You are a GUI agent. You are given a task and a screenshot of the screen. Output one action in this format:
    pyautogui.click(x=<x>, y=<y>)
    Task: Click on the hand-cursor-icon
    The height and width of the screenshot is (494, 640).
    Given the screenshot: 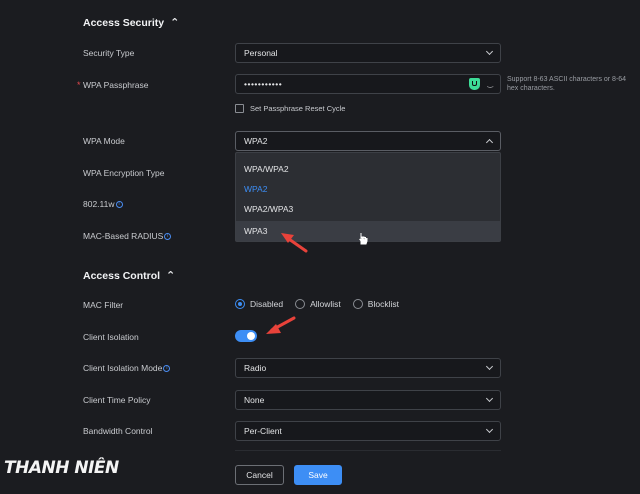 What is the action you would take?
    pyautogui.click(x=363, y=239)
    